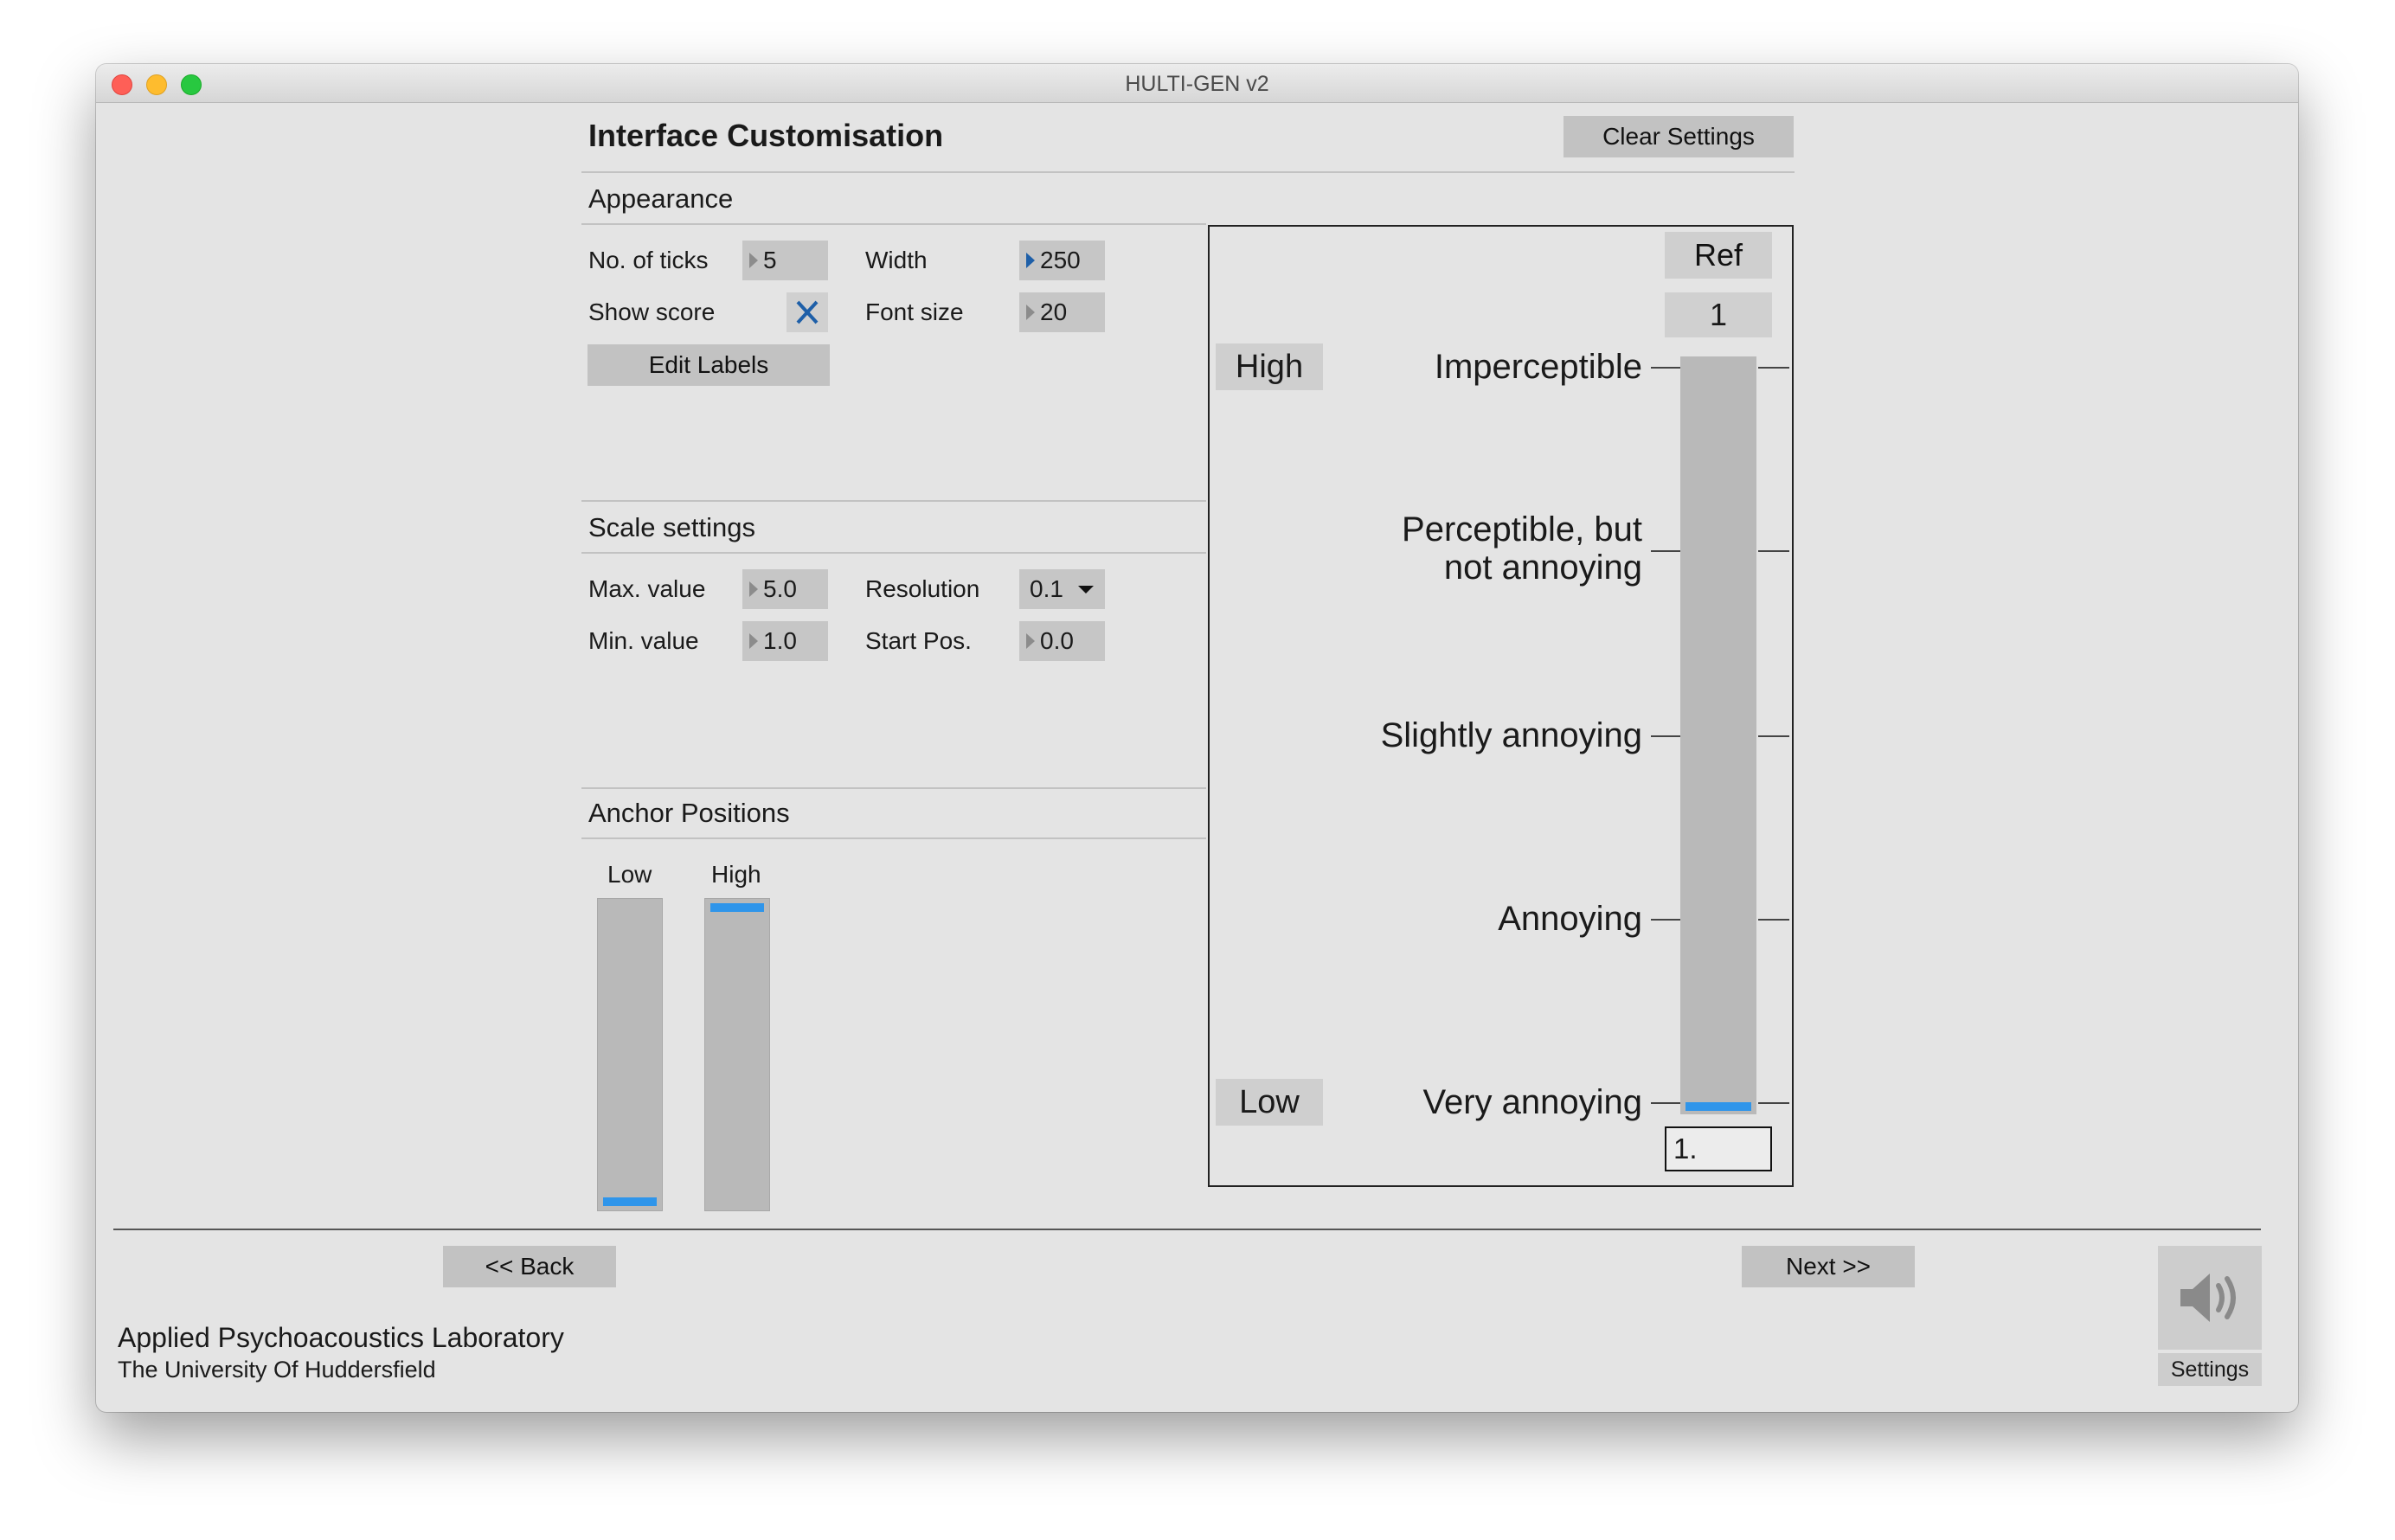  Describe the element at coordinates (1678, 136) in the screenshot. I see `clear-settings-button: Clear Settings` at that location.